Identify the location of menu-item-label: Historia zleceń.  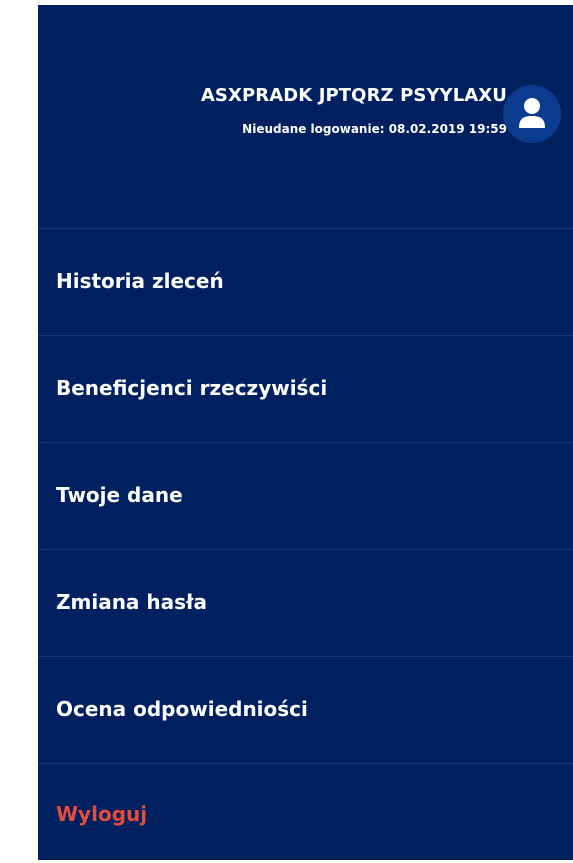
(140, 281).